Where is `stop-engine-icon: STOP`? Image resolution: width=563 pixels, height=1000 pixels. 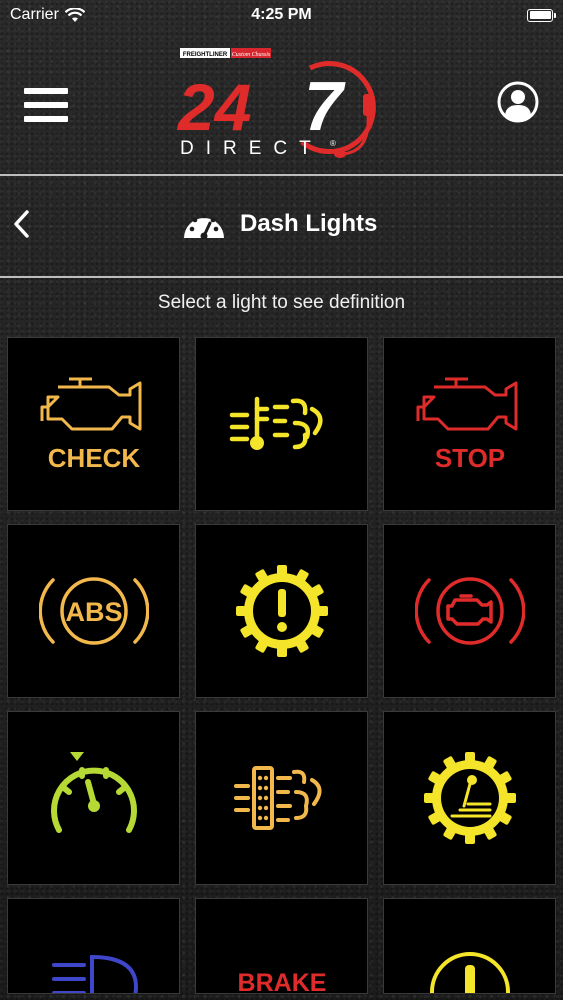 stop-engine-icon: STOP is located at coordinates (466, 425).